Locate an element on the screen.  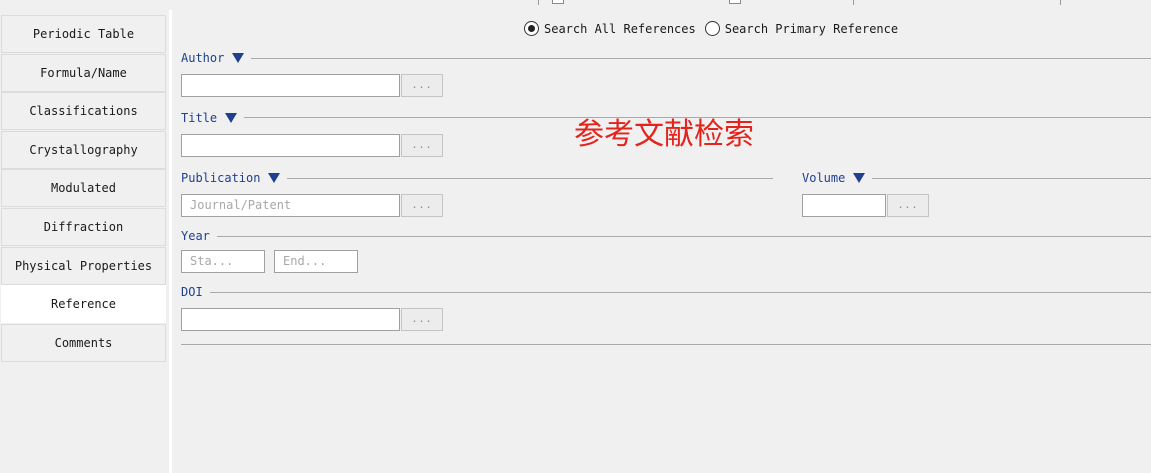
doi-label: DOI is located at coordinates (192, 292).